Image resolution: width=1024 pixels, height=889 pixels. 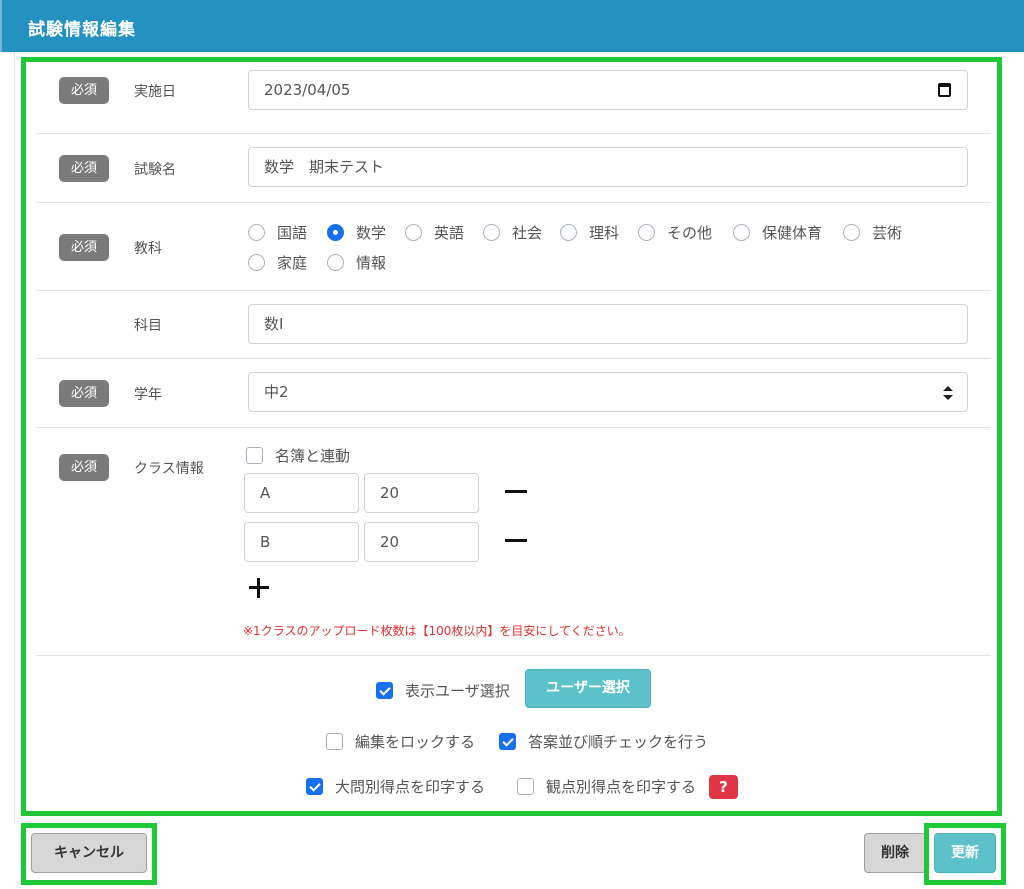 What do you see at coordinates (148, 326) in the screenshot?
I see `course-label: 科目` at bounding box center [148, 326].